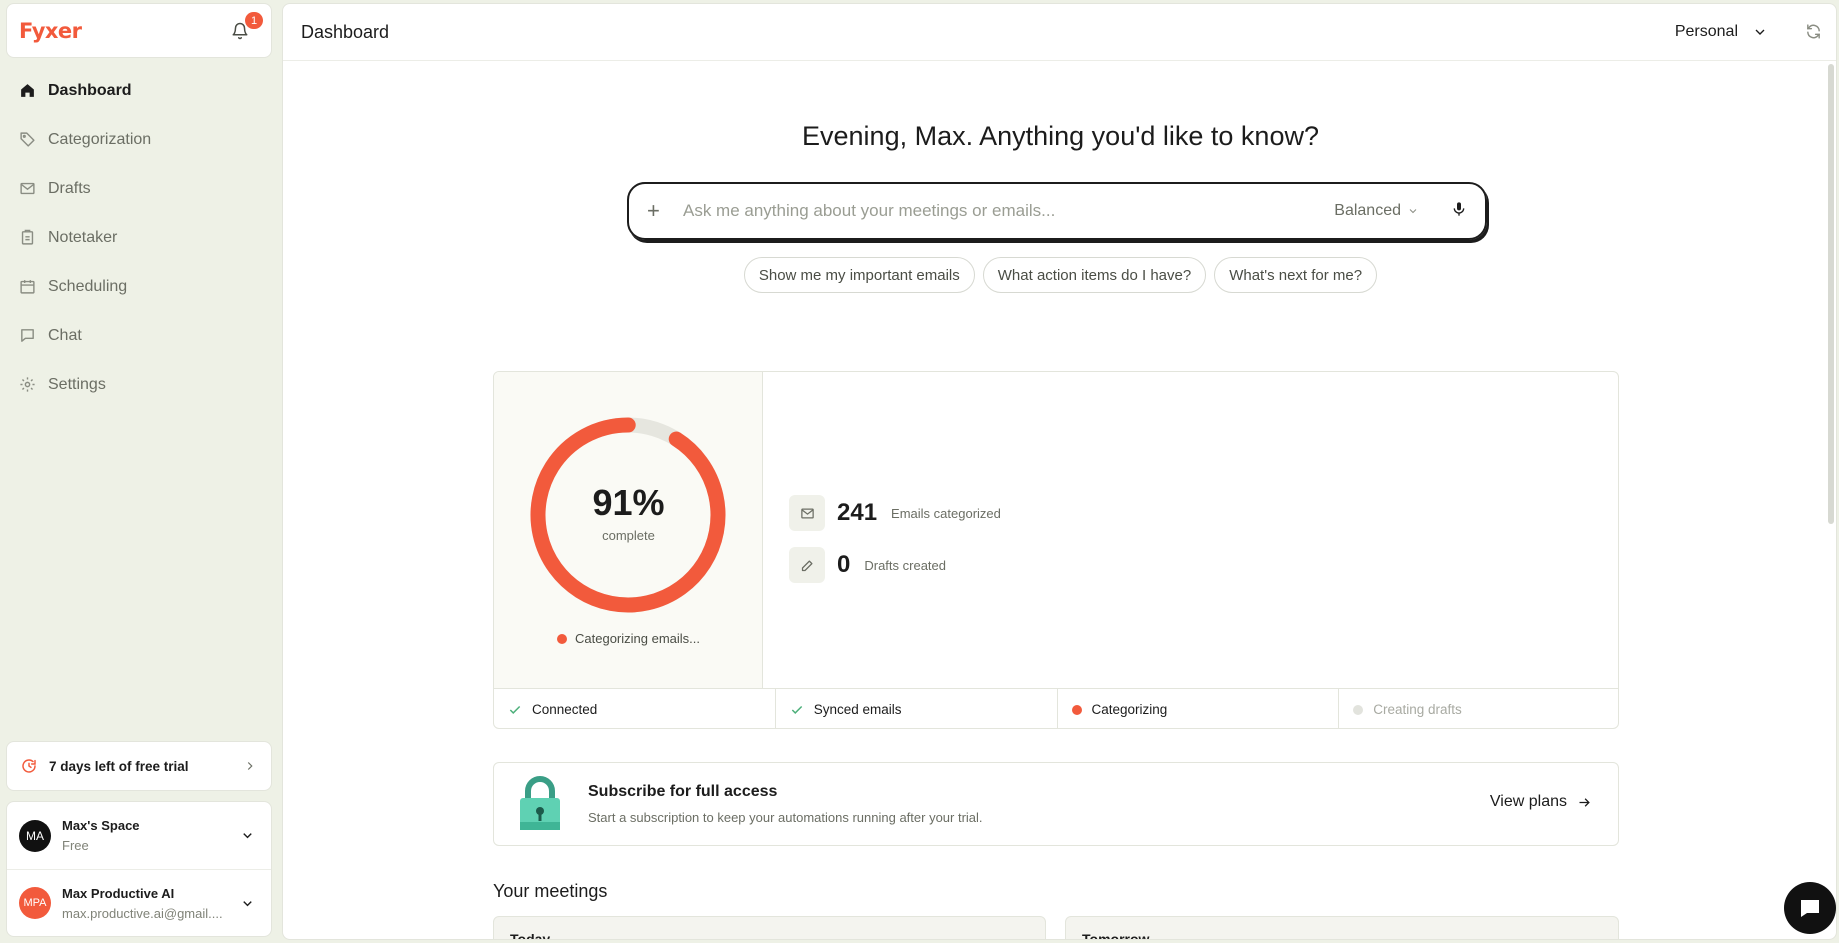 This screenshot has width=1839, height=943. I want to click on meetings-tomorrow-card: Tomorrow, so click(1342, 928).